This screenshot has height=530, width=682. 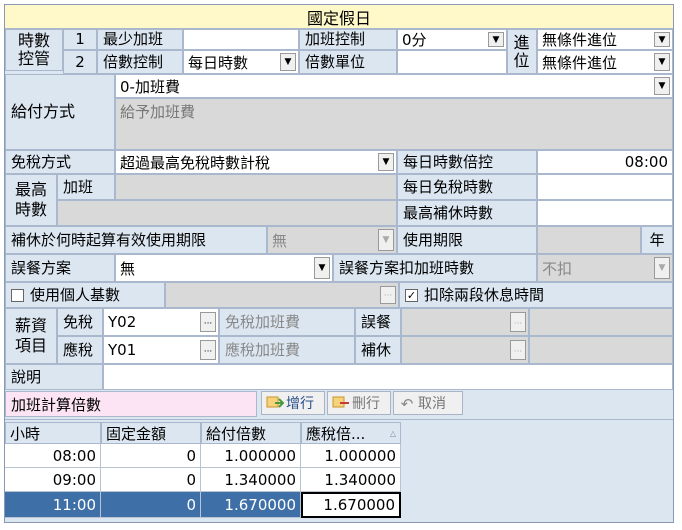 I want to click on payment-method-select: 0-加班費 ▼, so click(x=394, y=86).